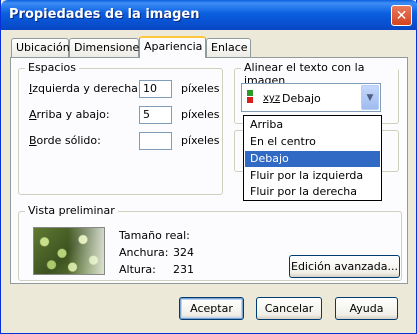 The height and width of the screenshot is (334, 417). Describe the element at coordinates (312, 192) in the screenshot. I see `align-option-derecha: Fluir por la derecha` at that location.